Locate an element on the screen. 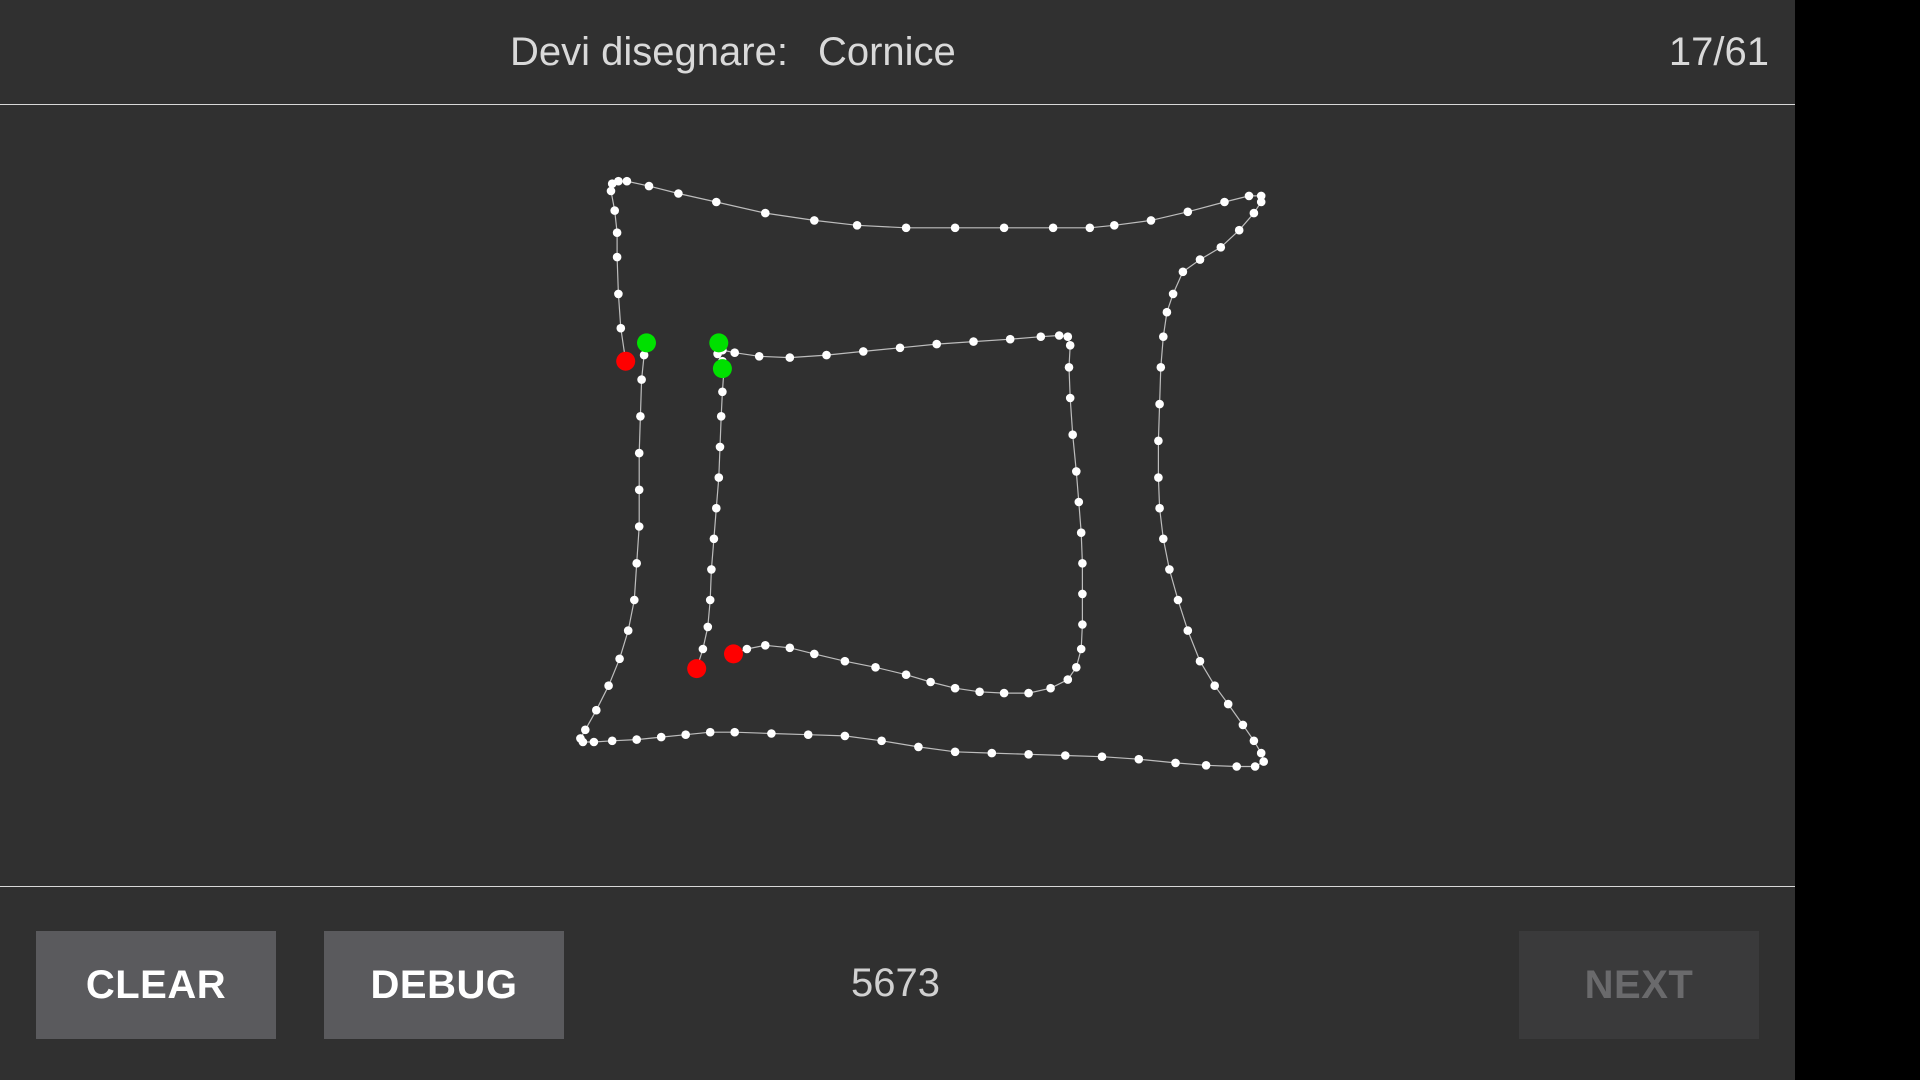 This screenshot has height=1080, width=1920. side-strip is located at coordinates (1857, 540).